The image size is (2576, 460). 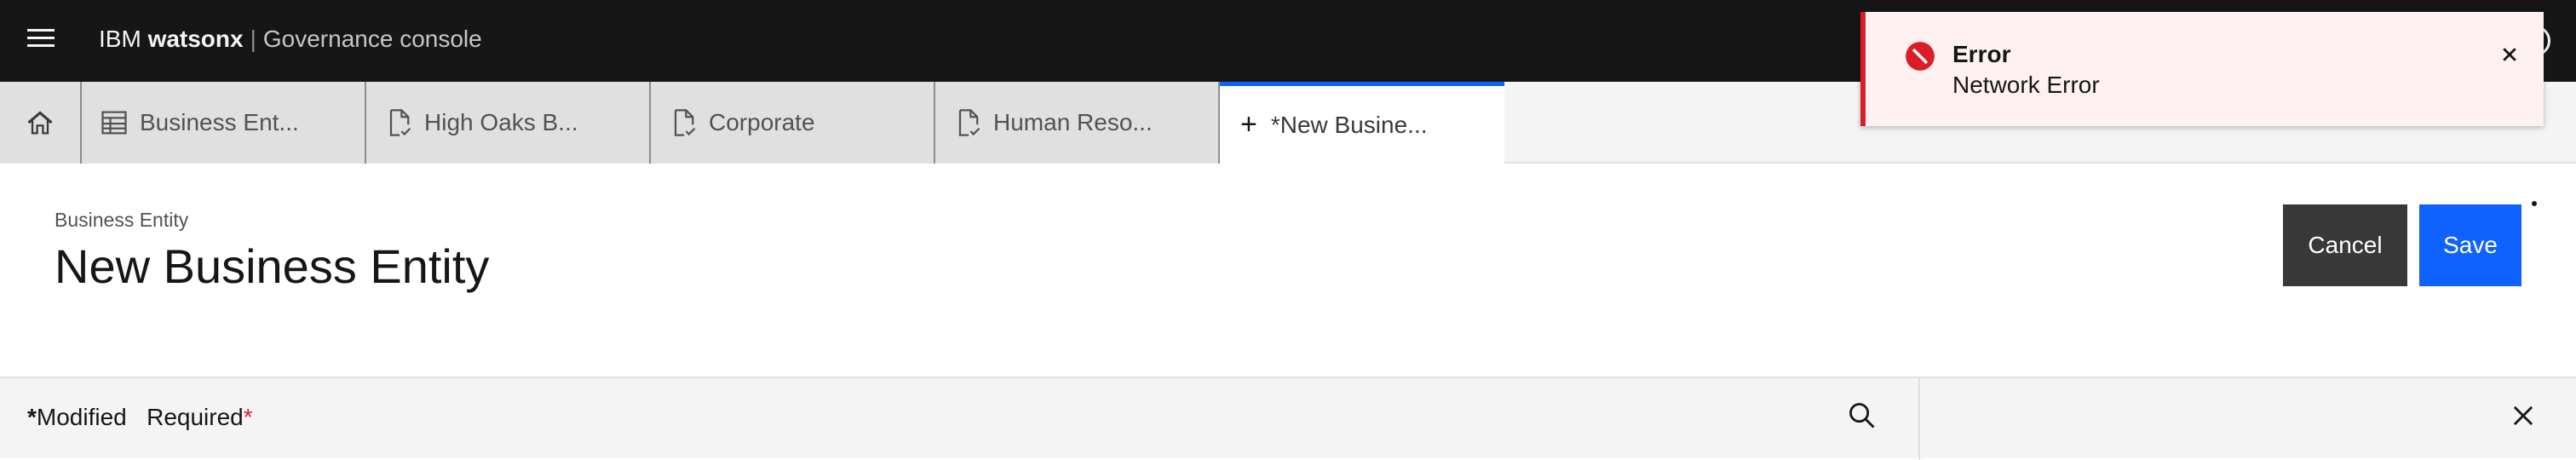 I want to click on console-name: Governance console, so click(x=372, y=39).